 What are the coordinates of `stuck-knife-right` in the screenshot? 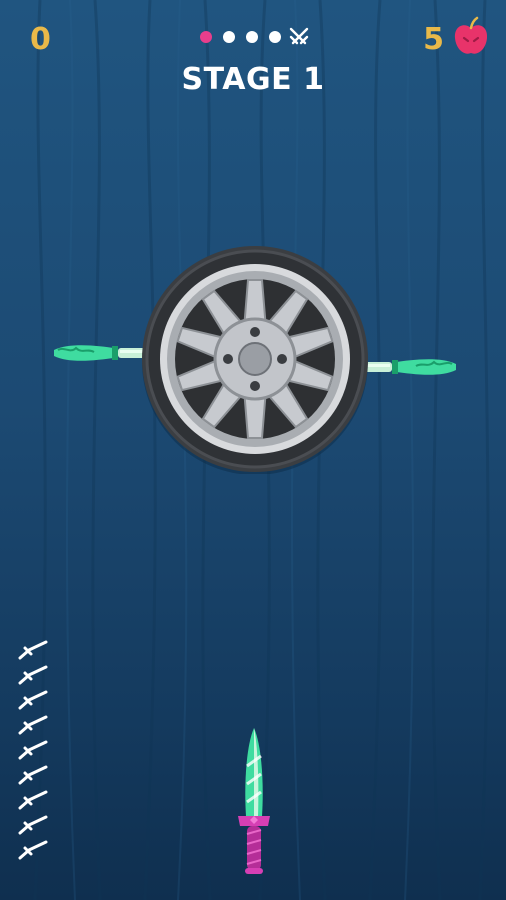 It's located at (409, 367).